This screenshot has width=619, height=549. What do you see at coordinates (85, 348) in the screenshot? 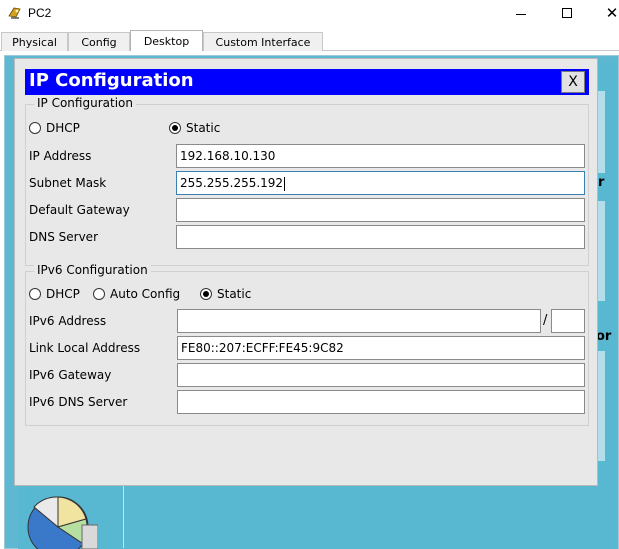
I see `link-local-label: Link Local Address` at bounding box center [85, 348].